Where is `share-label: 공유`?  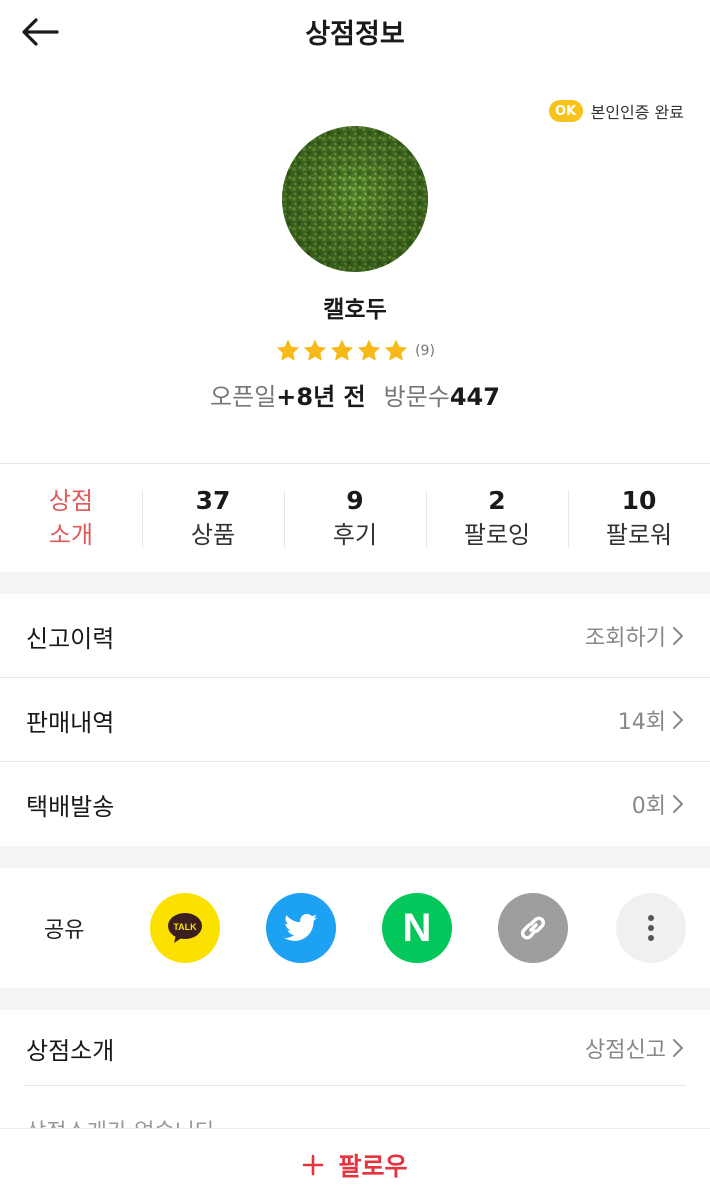
share-label: 공유 is located at coordinates (64, 930).